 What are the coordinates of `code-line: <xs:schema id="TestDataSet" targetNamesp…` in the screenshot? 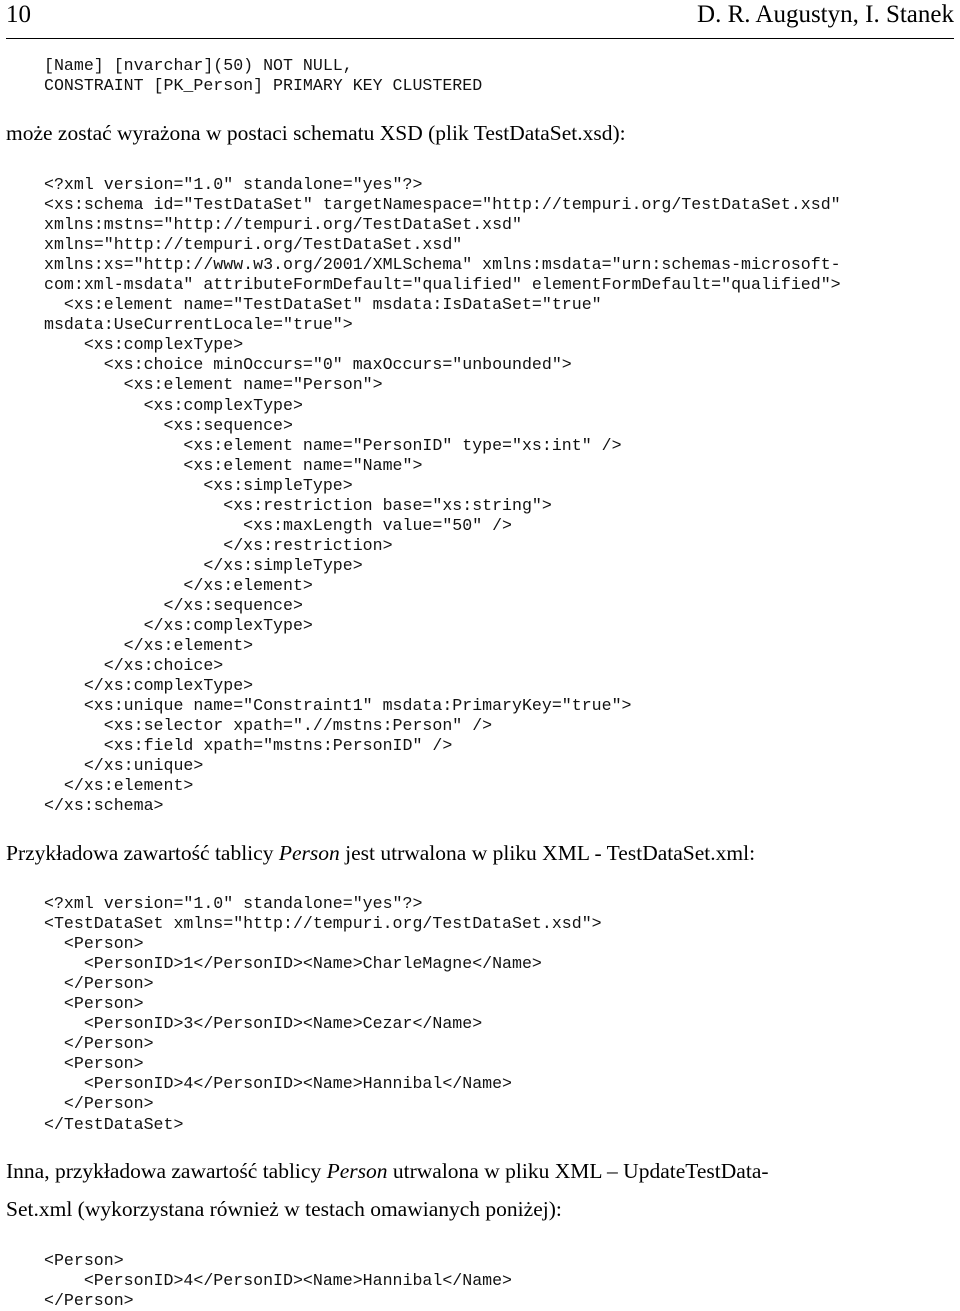 It's located at (442, 205).